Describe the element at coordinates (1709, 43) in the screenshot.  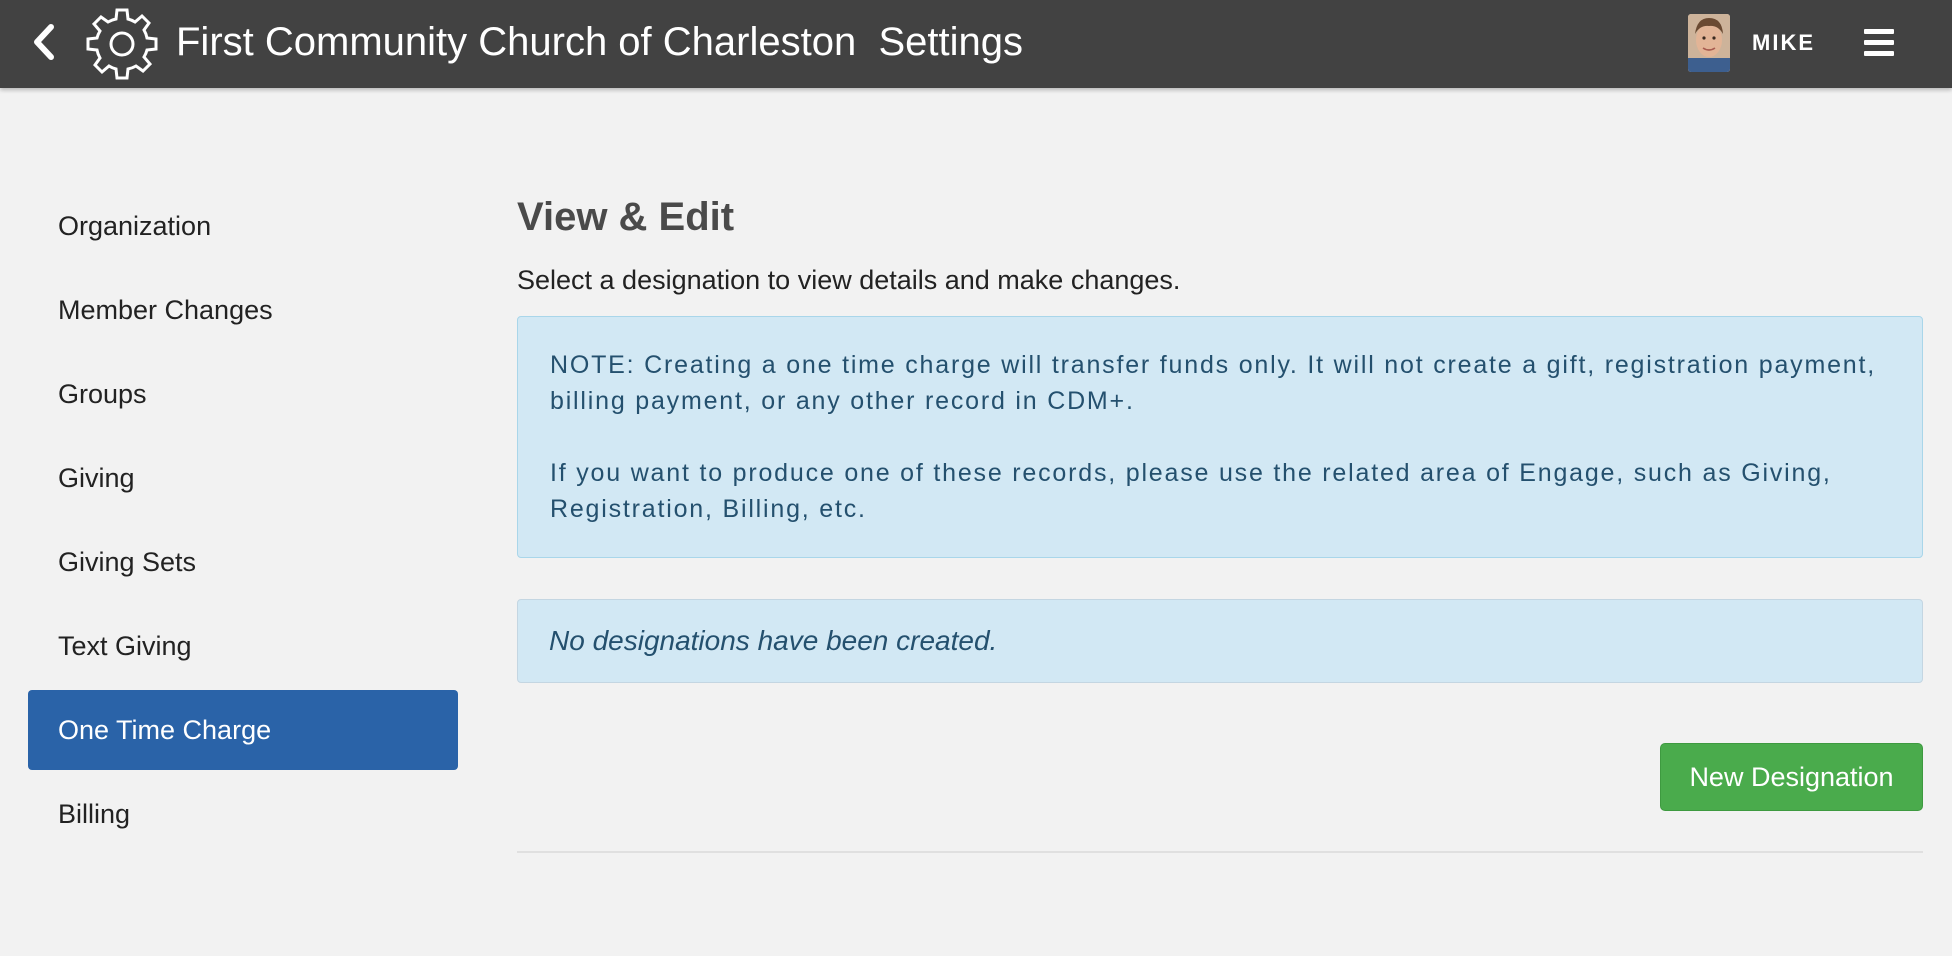
I see `avatar` at that location.